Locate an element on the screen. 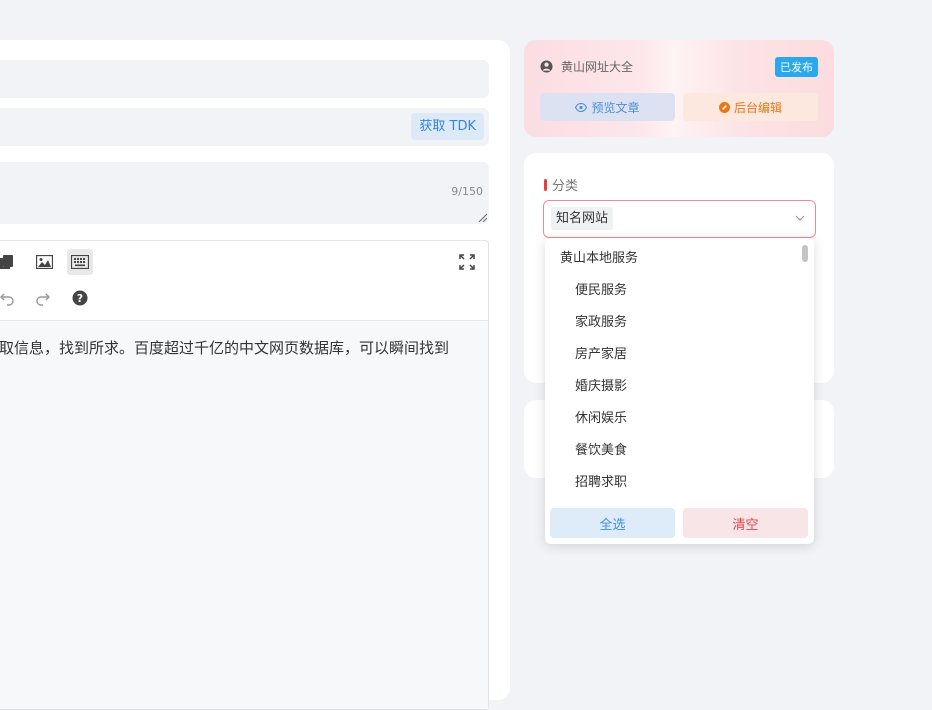 Image resolution: width=932 pixels, height=710 pixels. dropdown-item: 便民服务 is located at coordinates (601, 291).